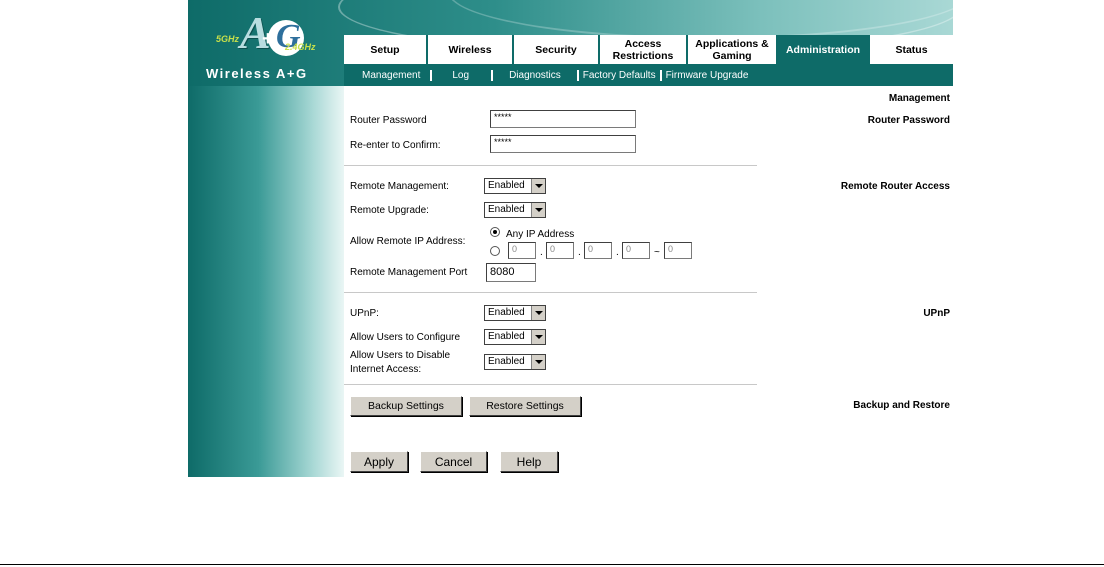 The image size is (1104, 567). I want to click on allow-users-disable-value: Enabled, so click(506, 361).